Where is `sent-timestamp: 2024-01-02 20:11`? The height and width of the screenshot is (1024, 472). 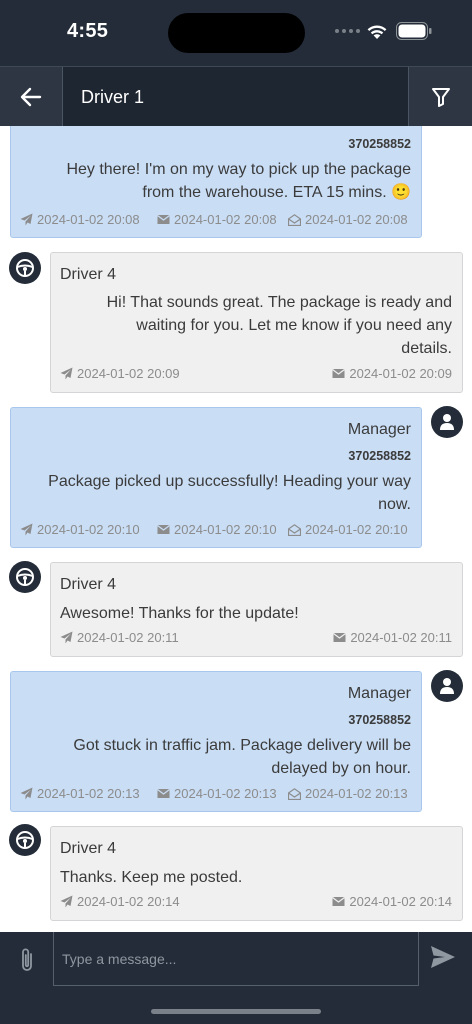
sent-timestamp: 2024-01-02 20:11 is located at coordinates (119, 637).